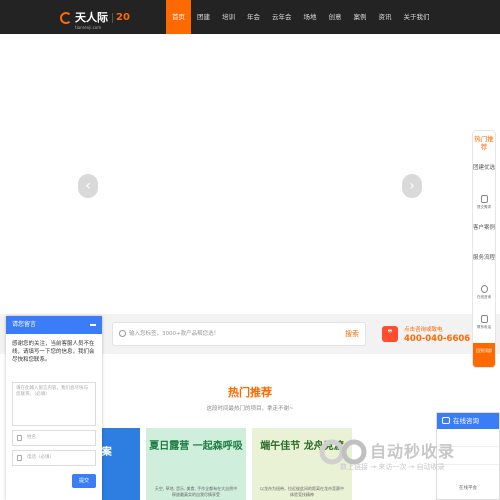 The width and height of the screenshot is (500, 500). Describe the element at coordinates (484, 143) in the screenshot. I see `sidebar-item-hot: 热门推荐` at that location.